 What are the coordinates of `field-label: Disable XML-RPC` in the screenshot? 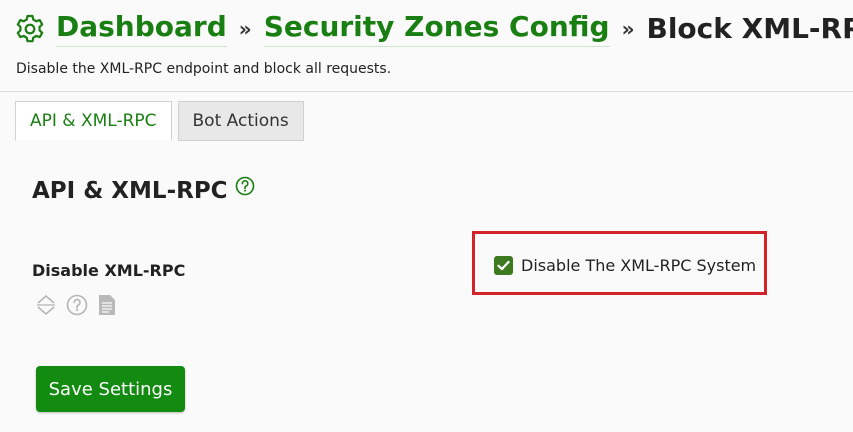 It's located at (109, 270).